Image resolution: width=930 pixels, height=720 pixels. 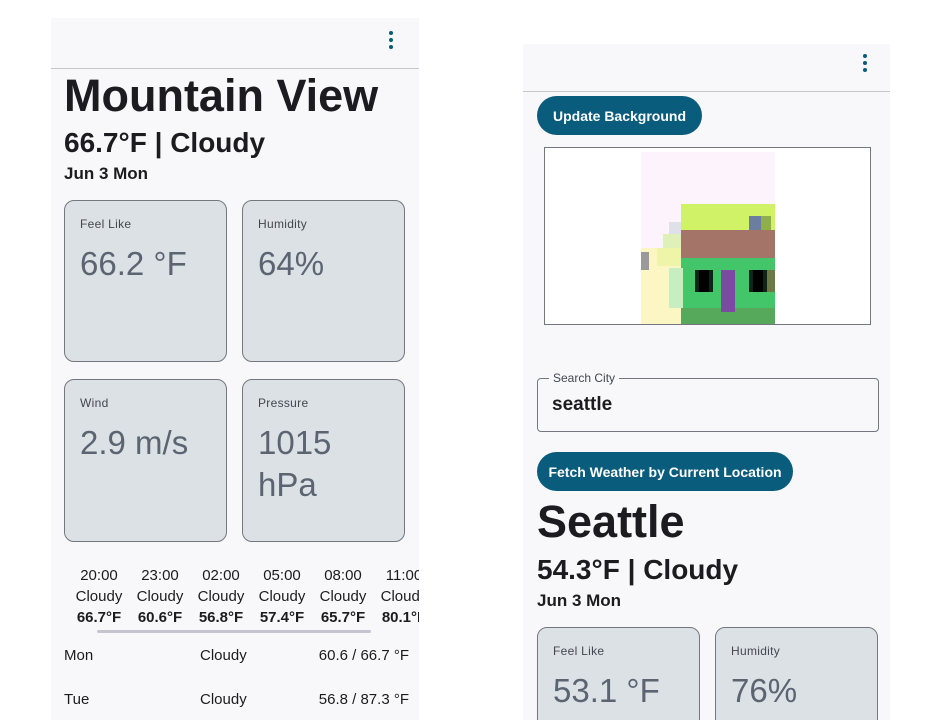 I want to click on daily-row: Mon Cloudy 60.6 / 66.7 °F, so click(x=236, y=659).